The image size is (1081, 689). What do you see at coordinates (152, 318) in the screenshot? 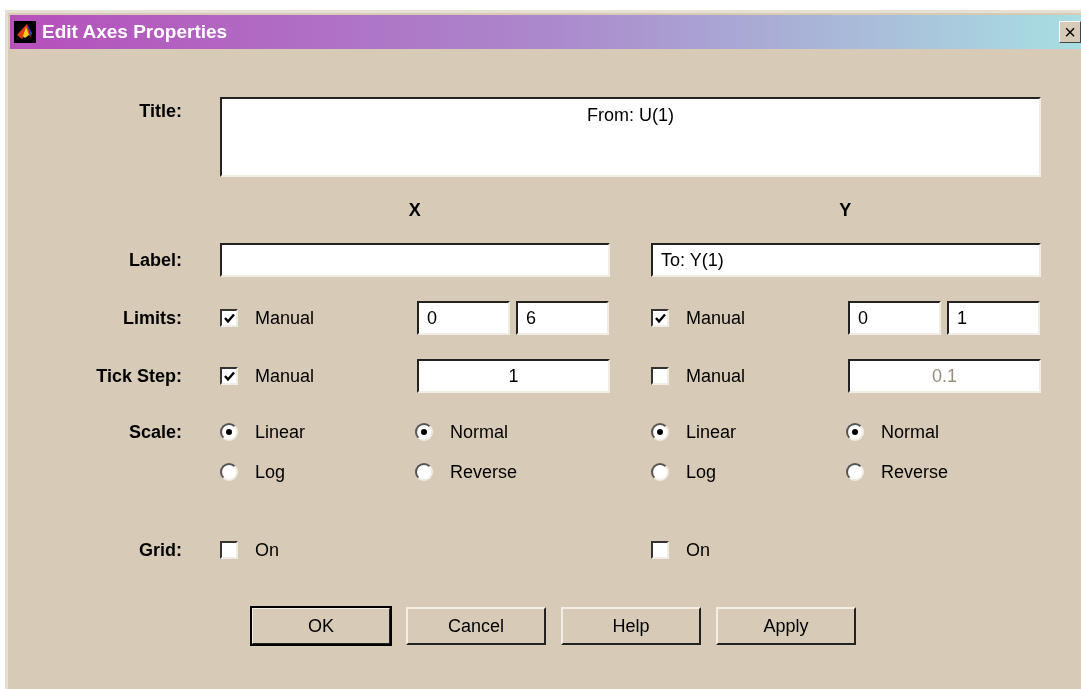
I see `field-label: Limits:` at bounding box center [152, 318].